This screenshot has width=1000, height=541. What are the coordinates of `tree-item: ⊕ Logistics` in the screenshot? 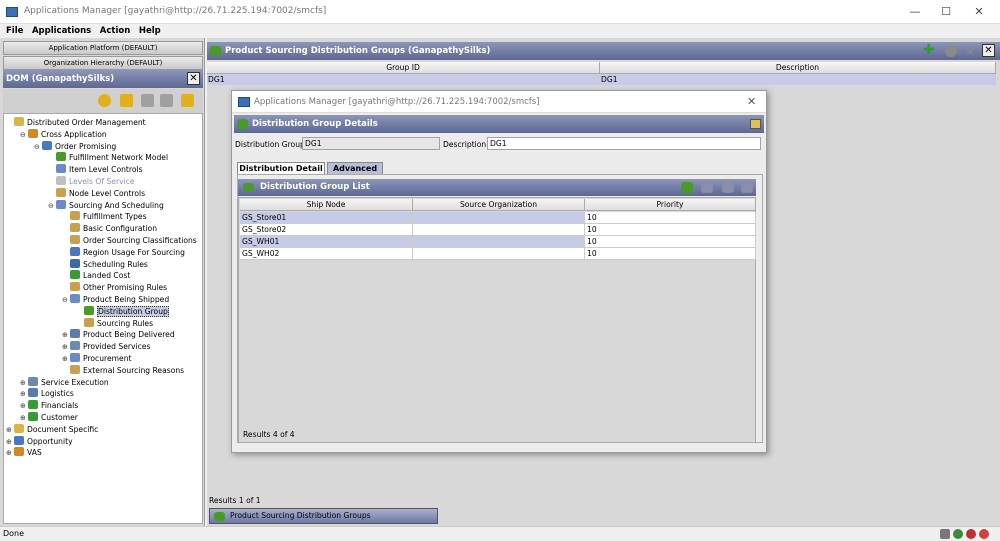 It's located at (47, 393).